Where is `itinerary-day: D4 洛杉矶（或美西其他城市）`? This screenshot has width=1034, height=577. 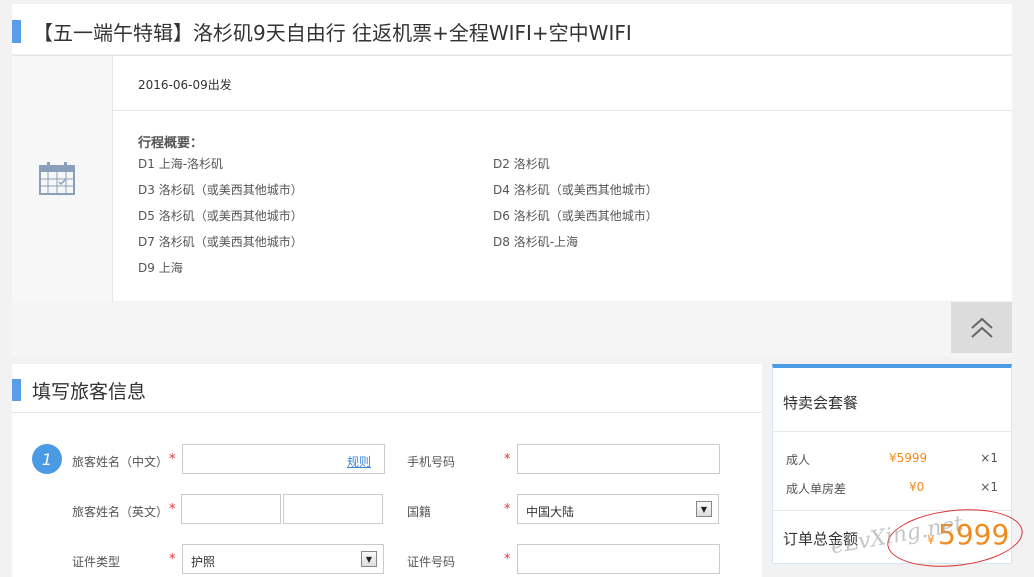 itinerary-day: D4 洛杉矶（或美西其他城市） is located at coordinates (575, 190).